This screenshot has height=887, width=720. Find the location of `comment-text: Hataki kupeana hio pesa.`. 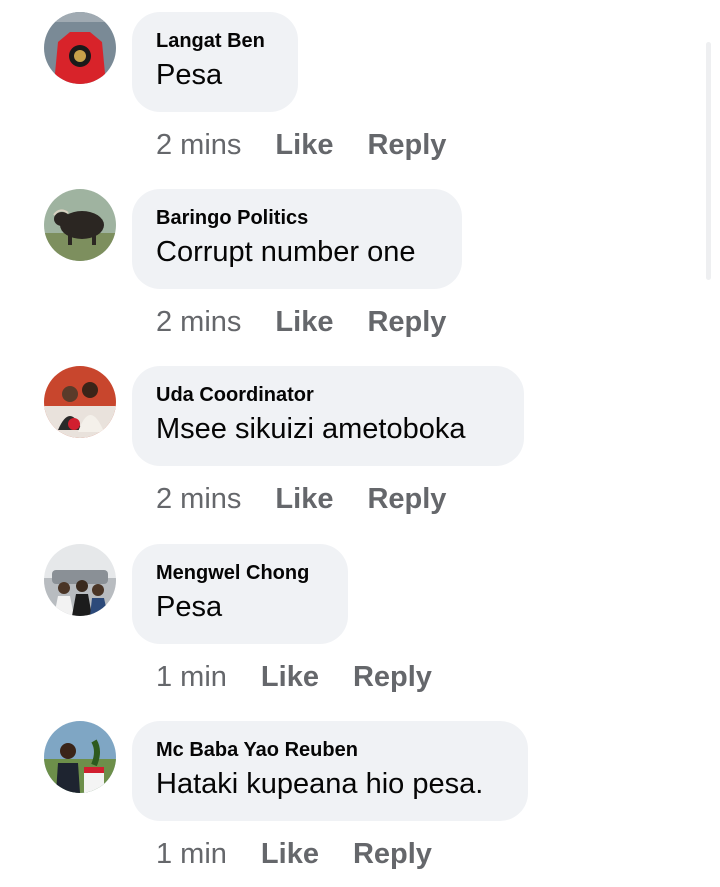

comment-text: Hataki kupeana hio pesa. is located at coordinates (320, 784).